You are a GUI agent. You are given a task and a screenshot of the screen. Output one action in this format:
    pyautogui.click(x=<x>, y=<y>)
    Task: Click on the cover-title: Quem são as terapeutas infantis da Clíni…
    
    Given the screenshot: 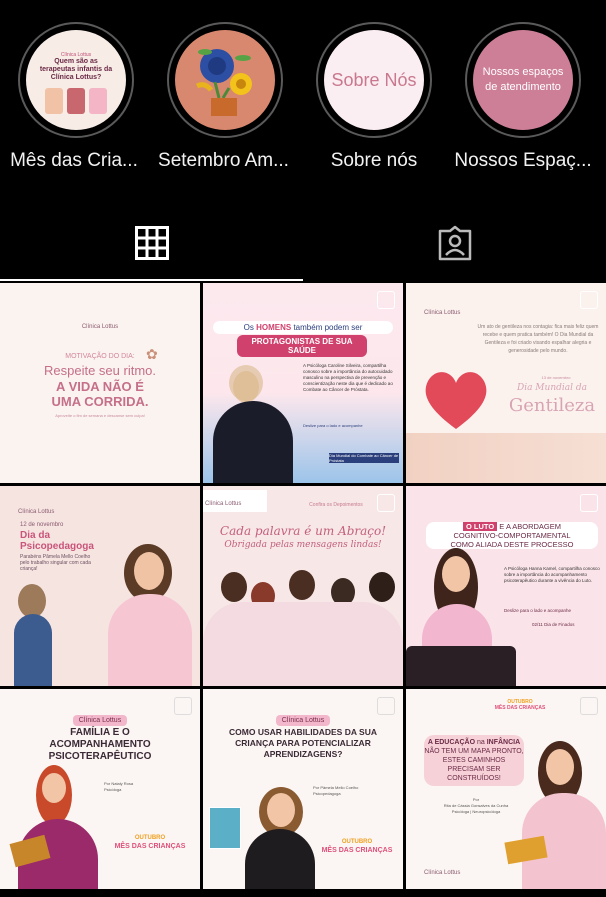 What is the action you would take?
    pyautogui.click(x=76, y=69)
    